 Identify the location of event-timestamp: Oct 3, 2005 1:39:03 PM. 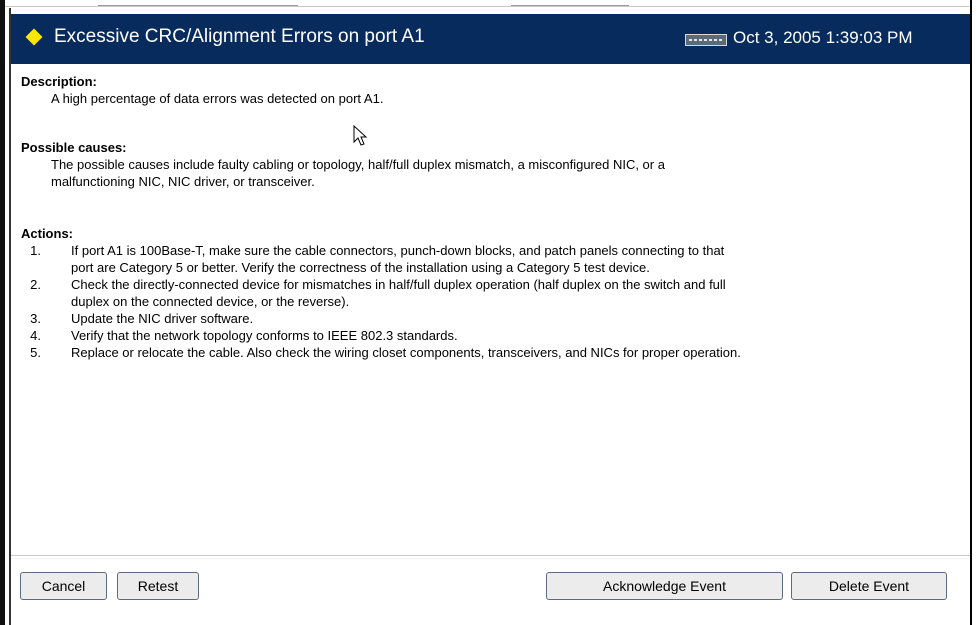
(823, 37).